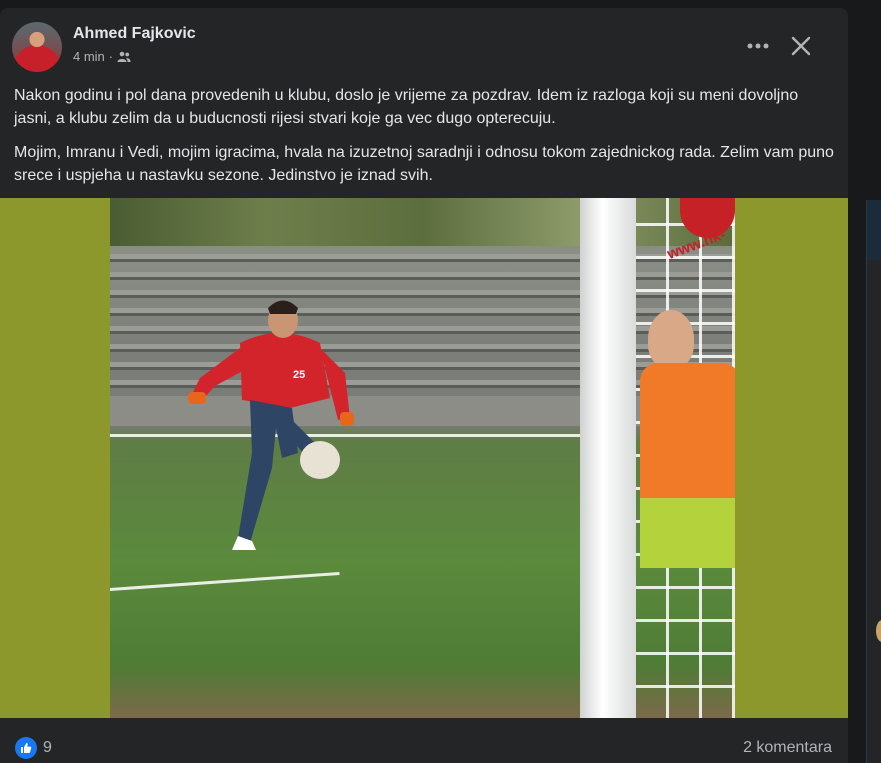 The image size is (881, 763). I want to click on post-meta: 4 min ·, so click(102, 56).